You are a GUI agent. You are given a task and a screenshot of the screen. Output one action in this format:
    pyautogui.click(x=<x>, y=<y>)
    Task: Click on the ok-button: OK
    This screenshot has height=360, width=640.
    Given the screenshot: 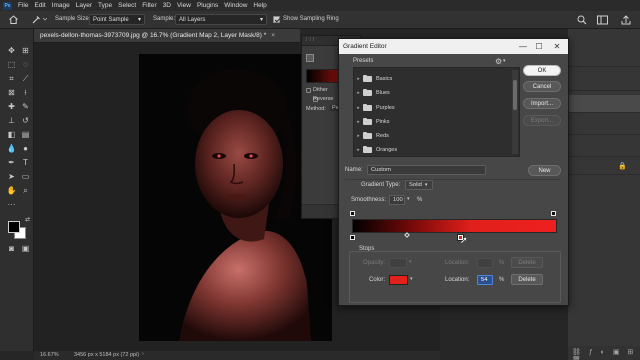 What is the action you would take?
    pyautogui.click(x=542, y=70)
    